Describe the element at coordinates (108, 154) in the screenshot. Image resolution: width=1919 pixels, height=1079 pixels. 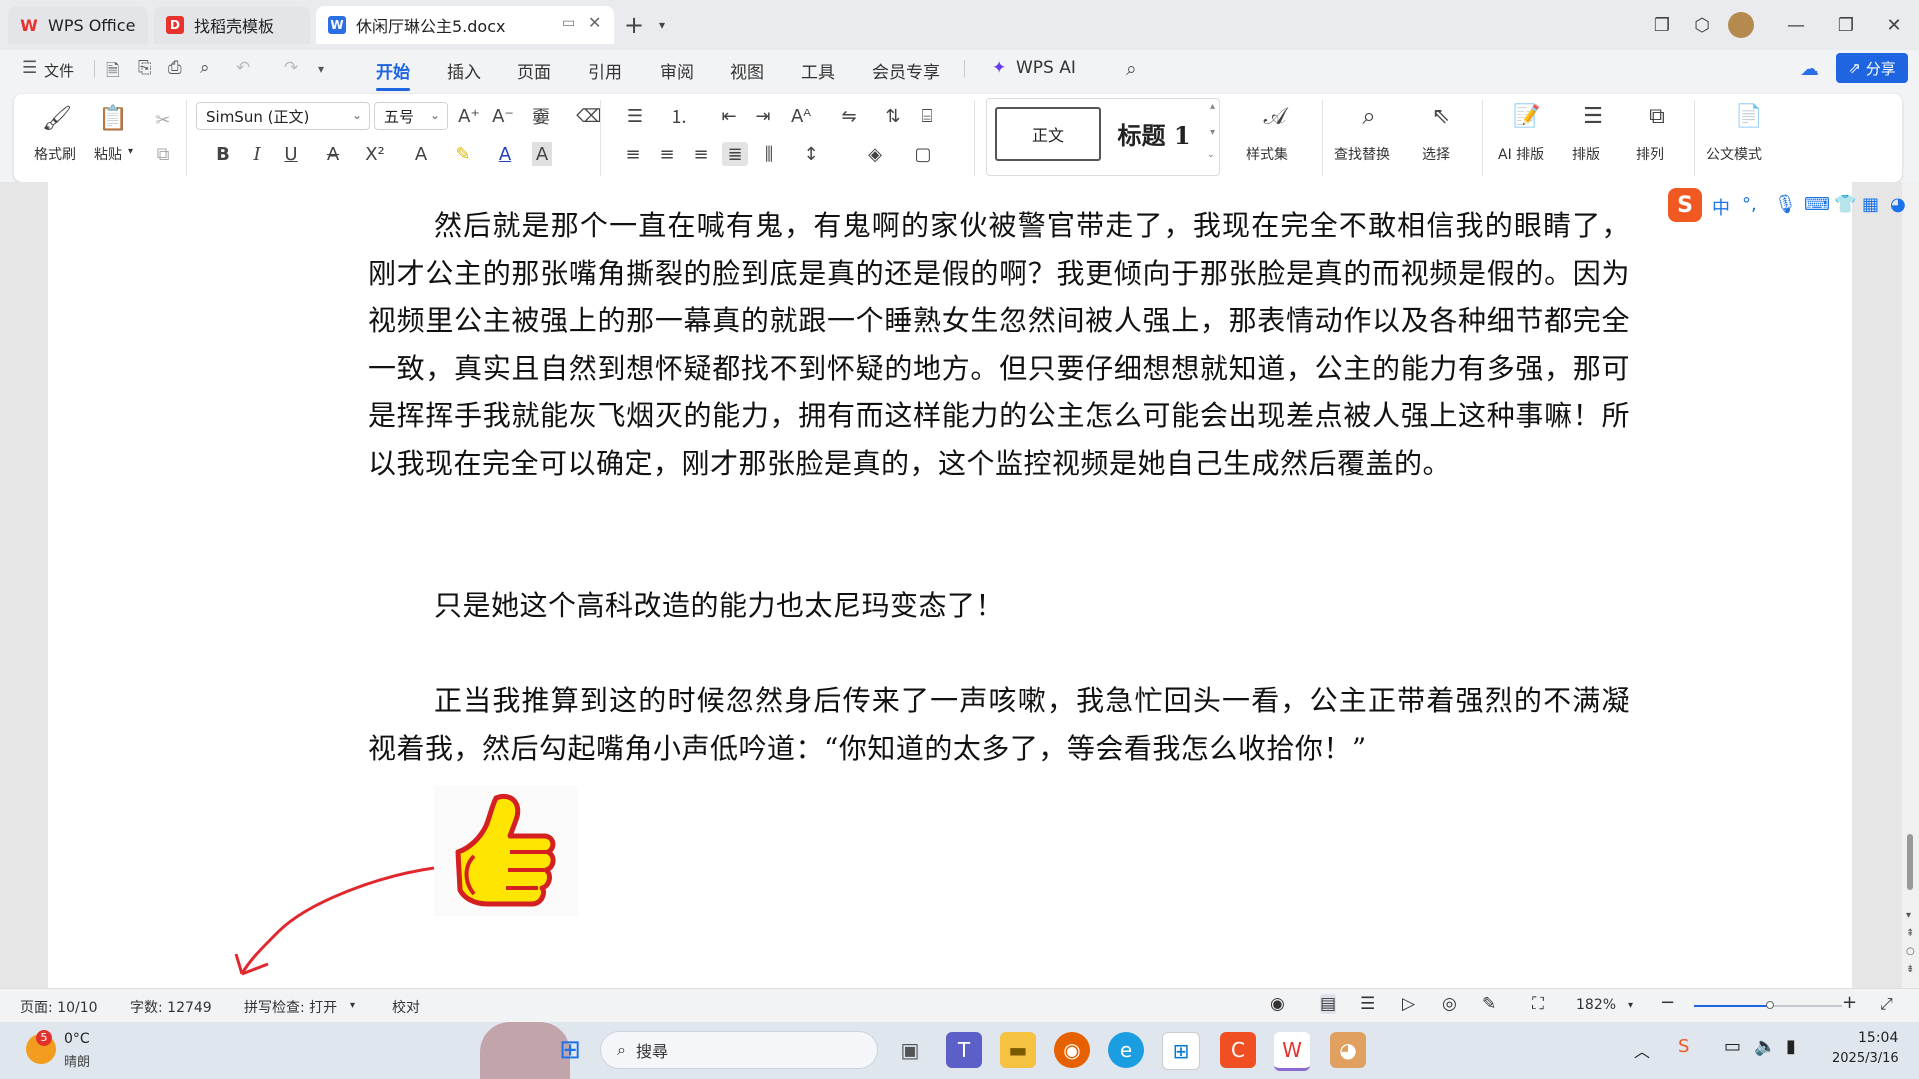
I see `paste-button: 粘贴` at that location.